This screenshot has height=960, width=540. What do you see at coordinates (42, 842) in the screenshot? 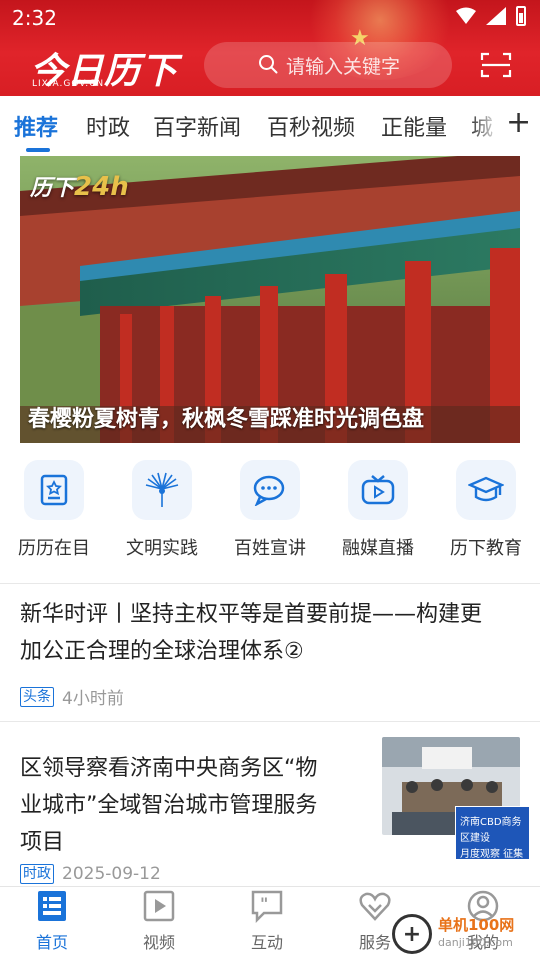
I see `news-title-line: 项目` at bounding box center [42, 842].